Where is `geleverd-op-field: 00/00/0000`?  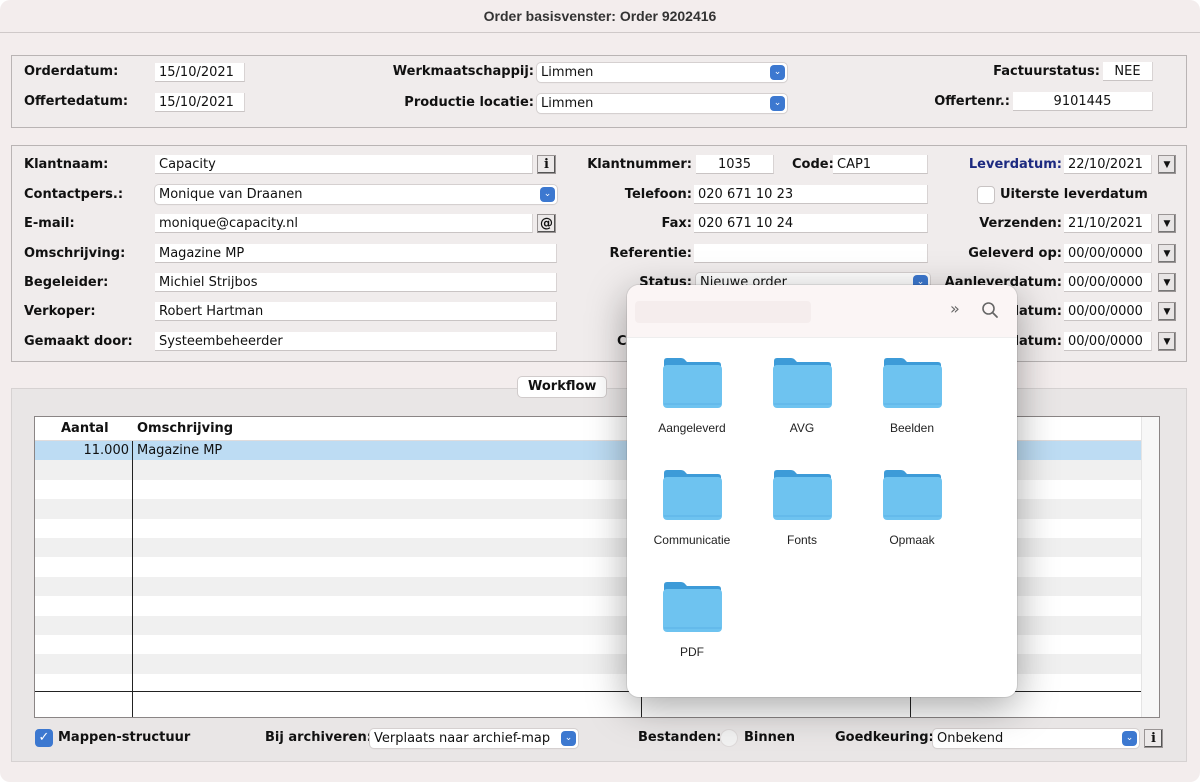 geleverd-op-field: 00/00/0000 is located at coordinates (1108, 253).